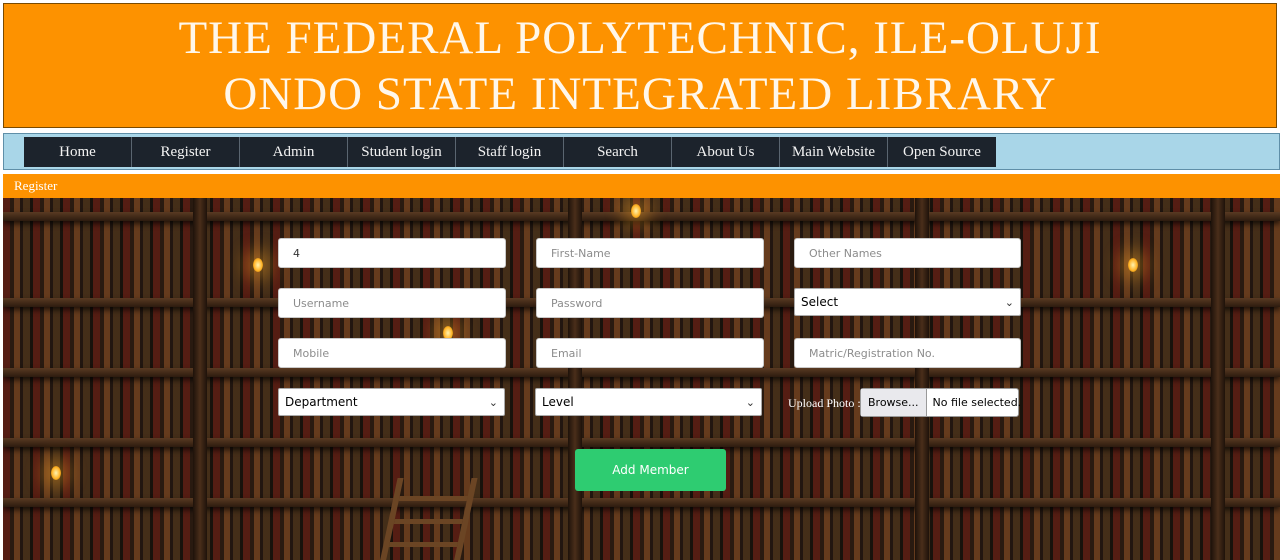 The height and width of the screenshot is (560, 1280). Describe the element at coordinates (834, 152) in the screenshot. I see `nav-main-website: Main Website` at that location.